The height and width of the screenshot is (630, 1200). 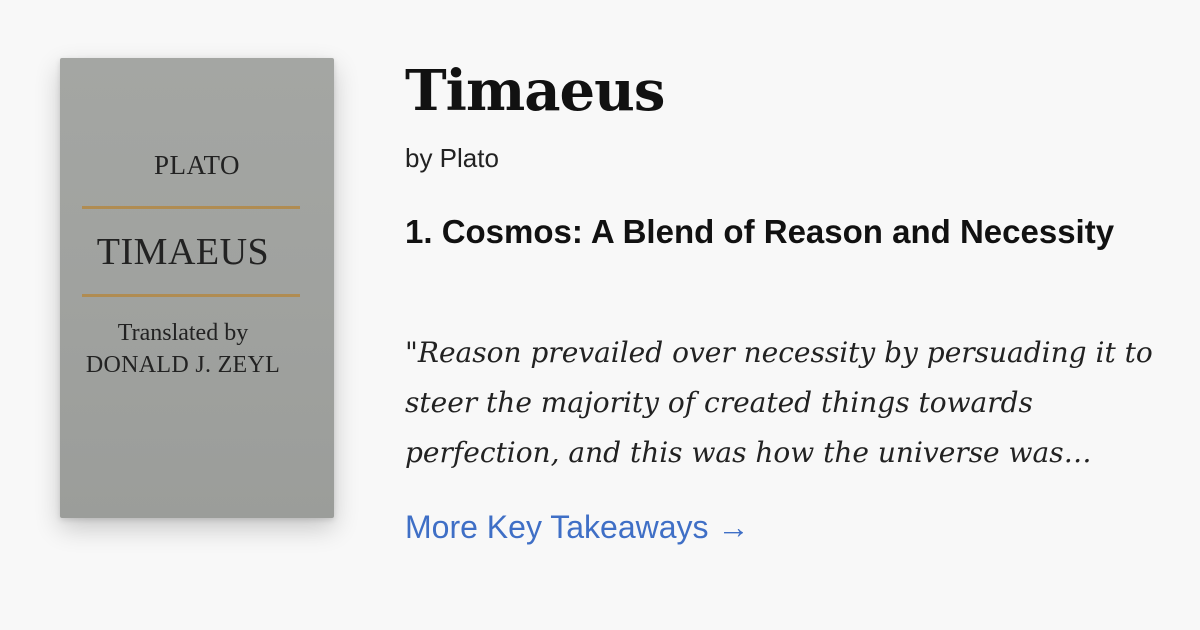 I want to click on book-title: Timaeus, so click(x=535, y=91).